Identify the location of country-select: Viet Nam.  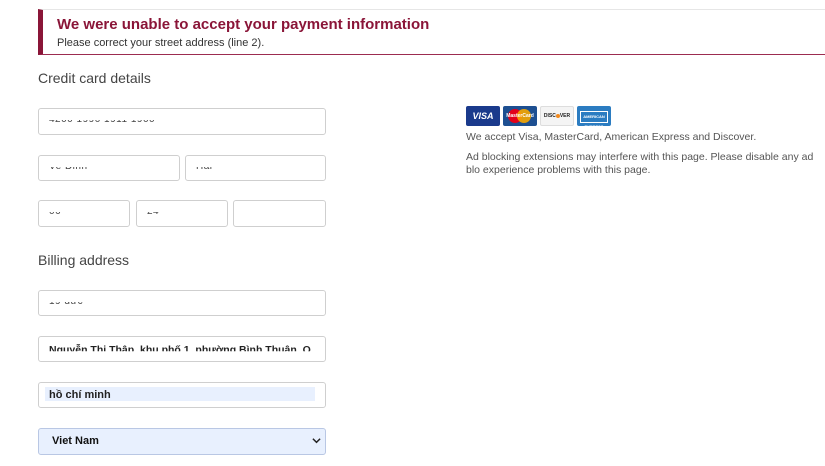
(182, 441).